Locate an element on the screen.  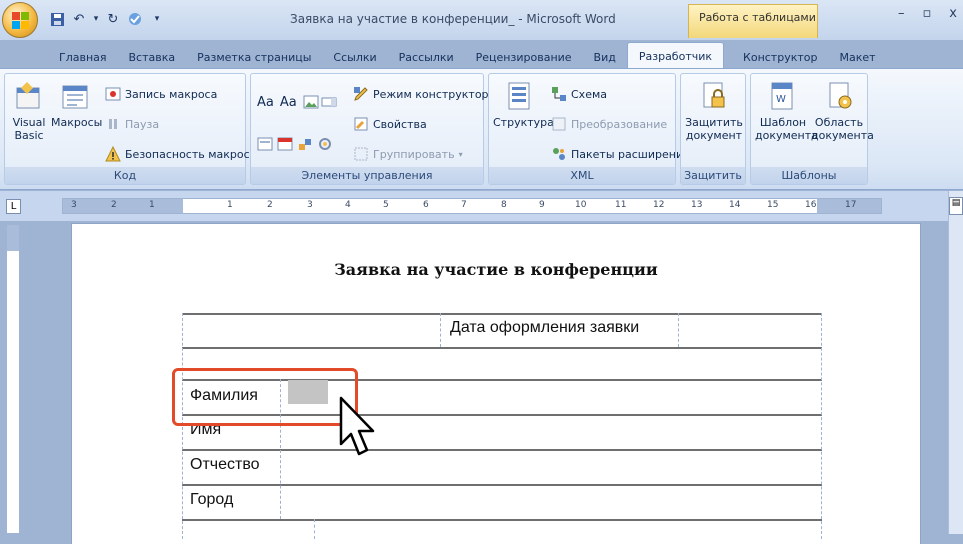
tab-layout: Макет is located at coordinates (857, 57).